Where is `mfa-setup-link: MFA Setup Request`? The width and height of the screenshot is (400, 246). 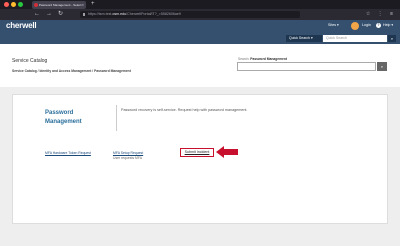
mfa-setup-link: MFA Setup Request is located at coordinates (128, 153).